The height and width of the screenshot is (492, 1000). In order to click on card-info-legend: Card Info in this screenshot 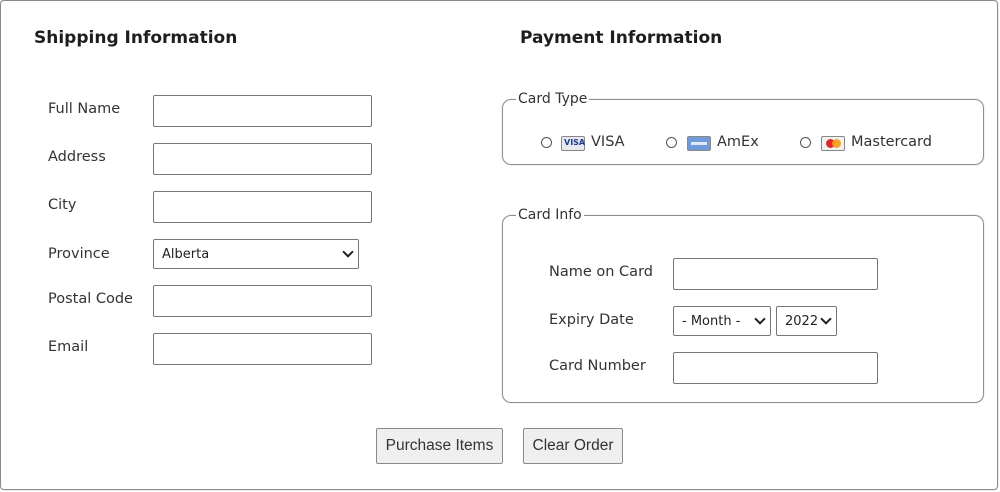, I will do `click(550, 215)`.